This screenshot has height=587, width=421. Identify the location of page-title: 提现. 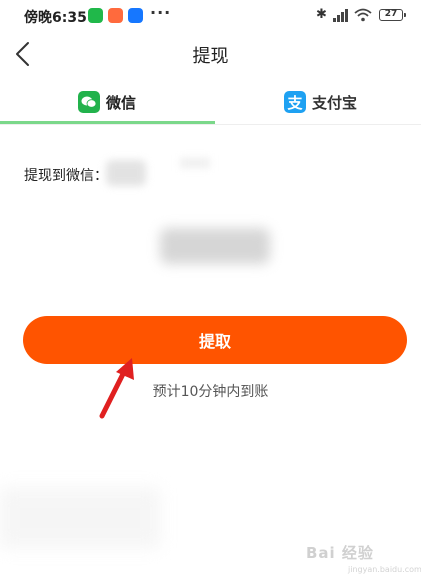
(210, 56).